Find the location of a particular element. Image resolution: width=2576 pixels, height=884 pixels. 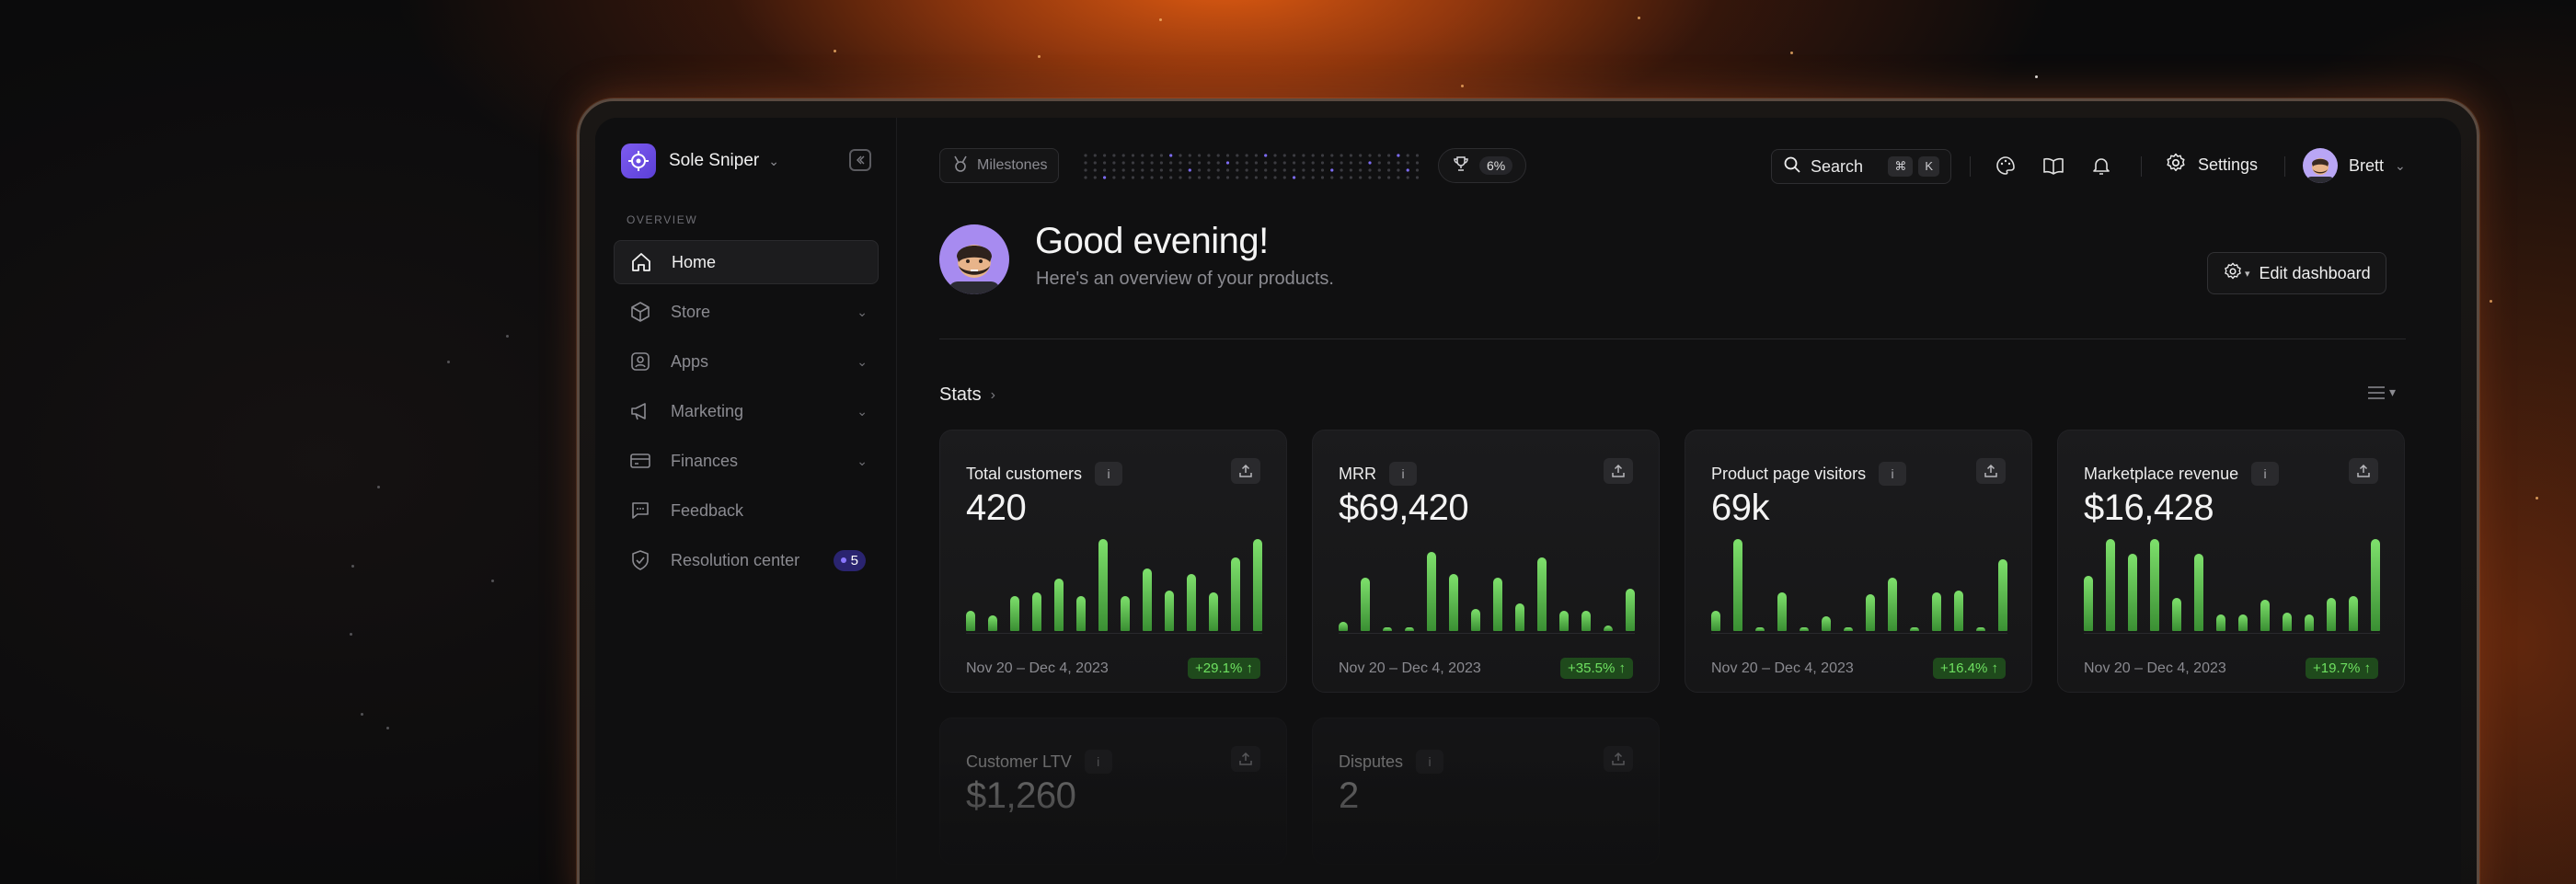

edit-dashboard-button: ▾ Edit dashboard is located at coordinates (2296, 273).